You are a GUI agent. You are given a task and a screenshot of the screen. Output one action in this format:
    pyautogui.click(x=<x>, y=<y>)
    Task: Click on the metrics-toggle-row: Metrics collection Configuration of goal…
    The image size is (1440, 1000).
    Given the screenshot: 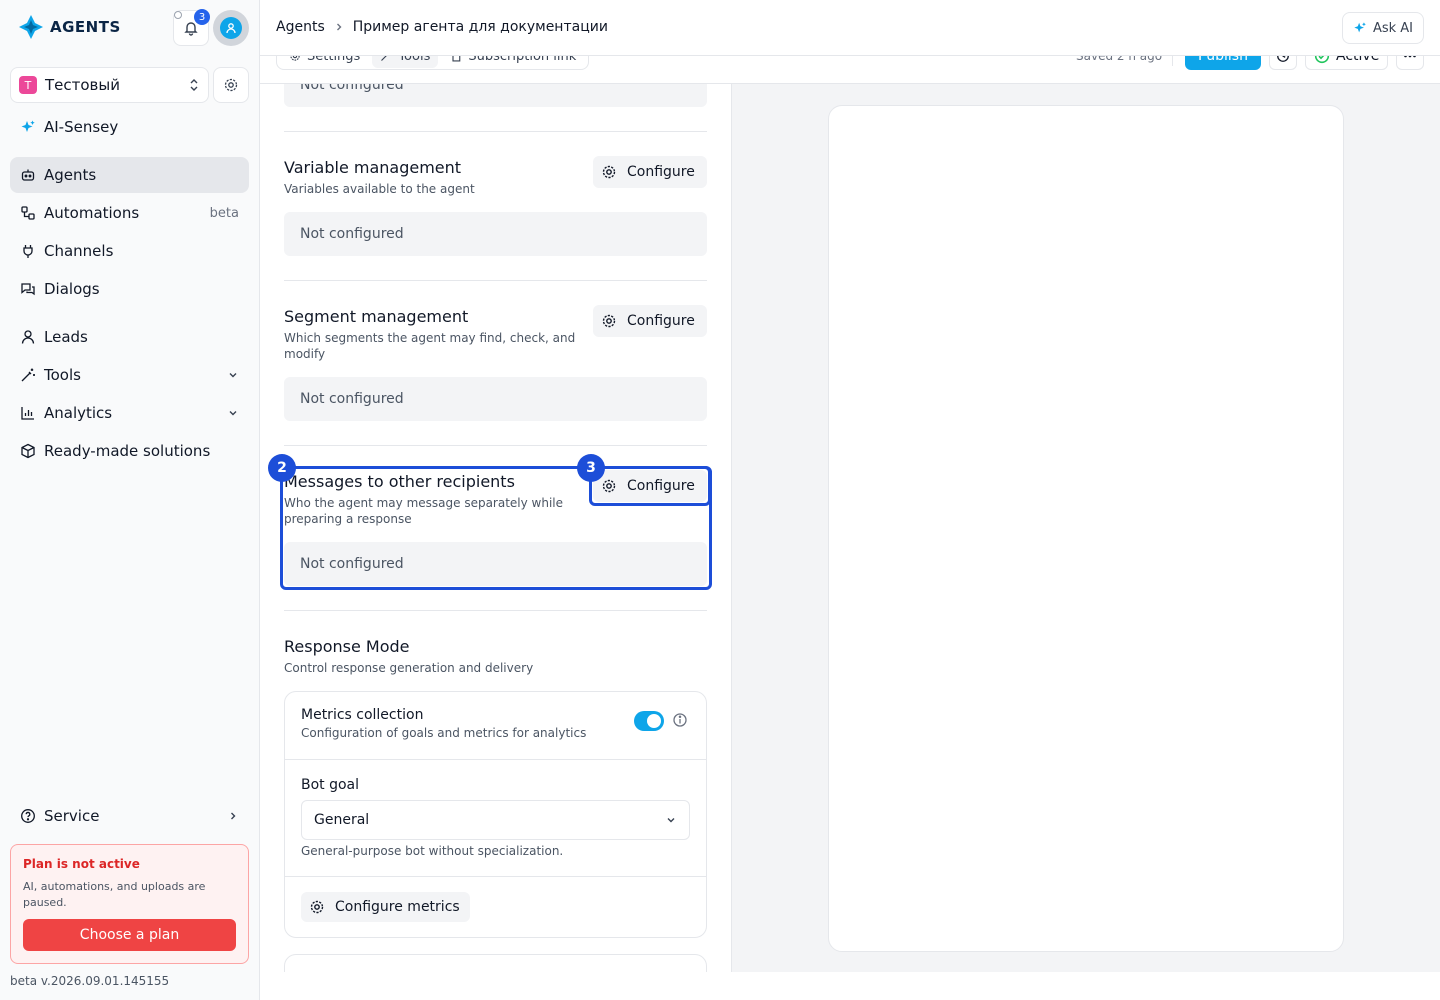 What is the action you would take?
    pyautogui.click(x=495, y=726)
    